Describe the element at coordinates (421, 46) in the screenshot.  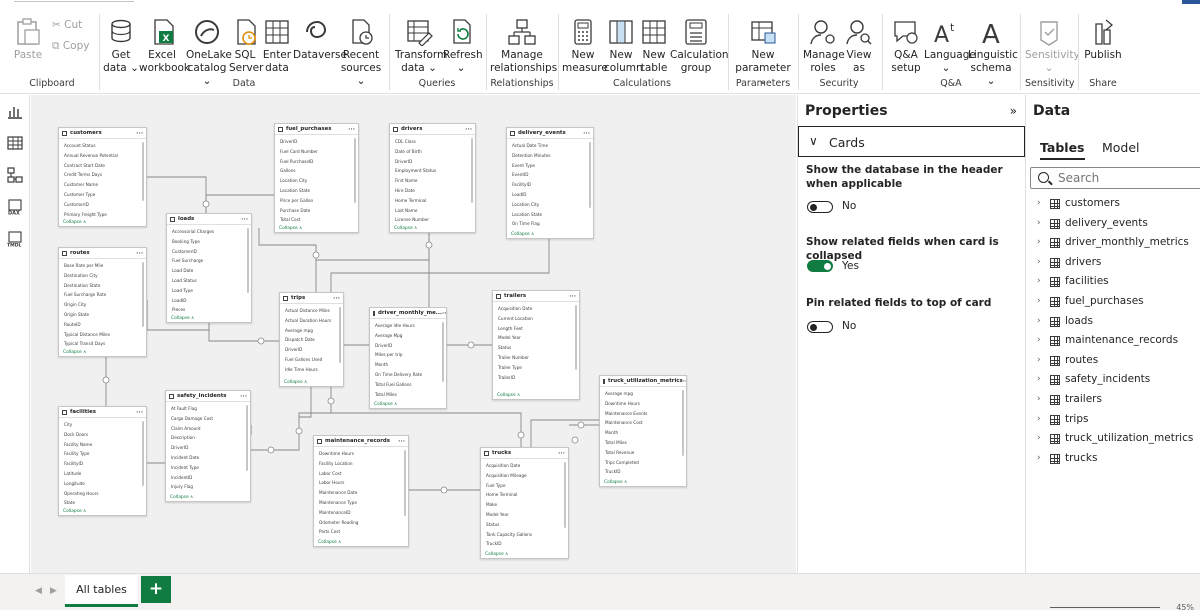
I see `transform-data-button: Transform data ⌄` at that location.